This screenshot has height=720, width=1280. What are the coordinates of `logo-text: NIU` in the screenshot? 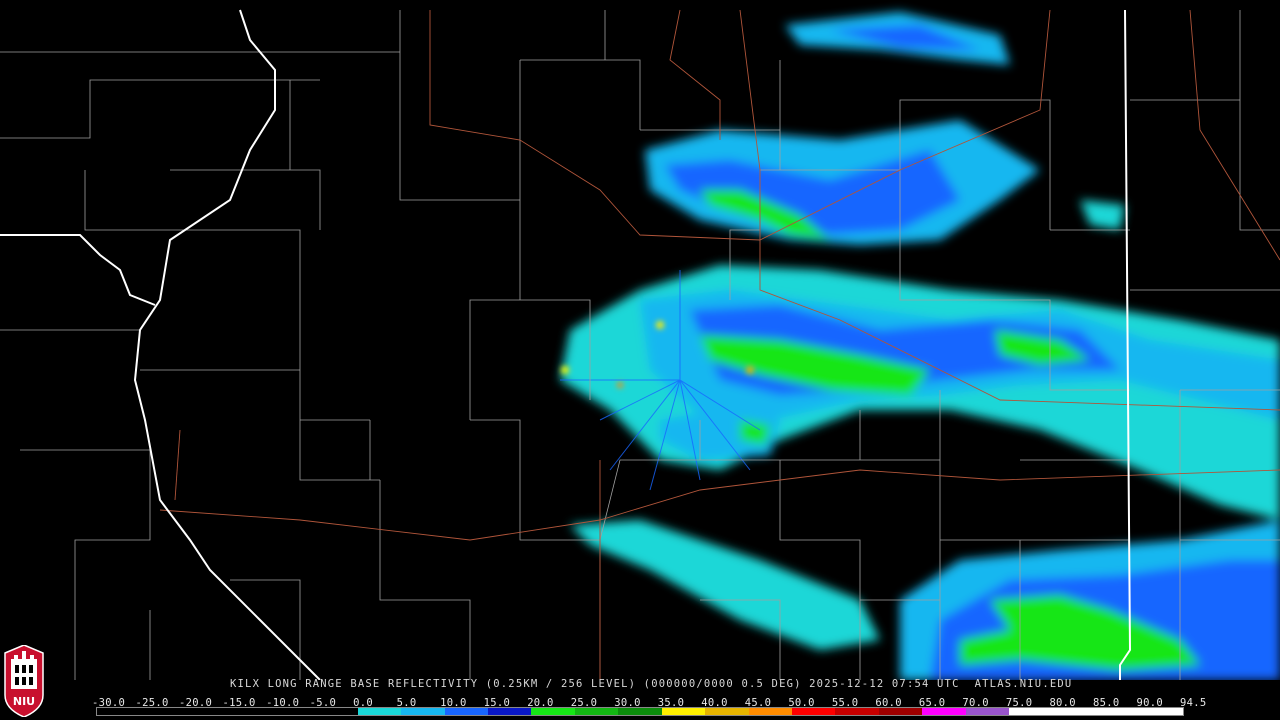 It's located at (24, 701).